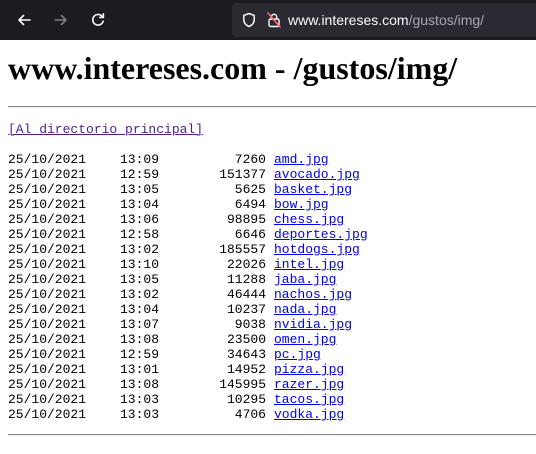  Describe the element at coordinates (249, 20) in the screenshot. I see `tracking-protection-shield-icon` at that location.